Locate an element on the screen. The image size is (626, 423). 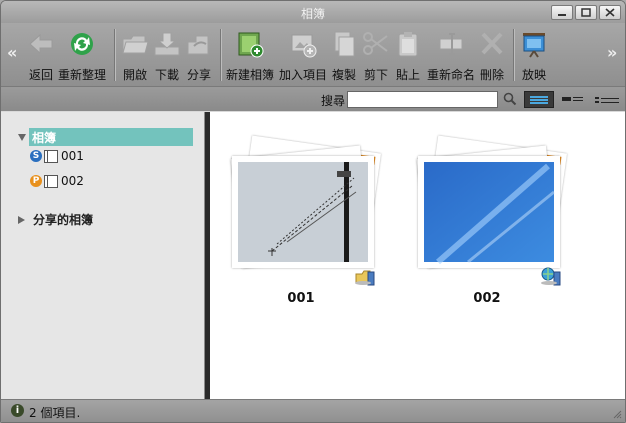
open-folder-icon is located at coordinates (135, 44).